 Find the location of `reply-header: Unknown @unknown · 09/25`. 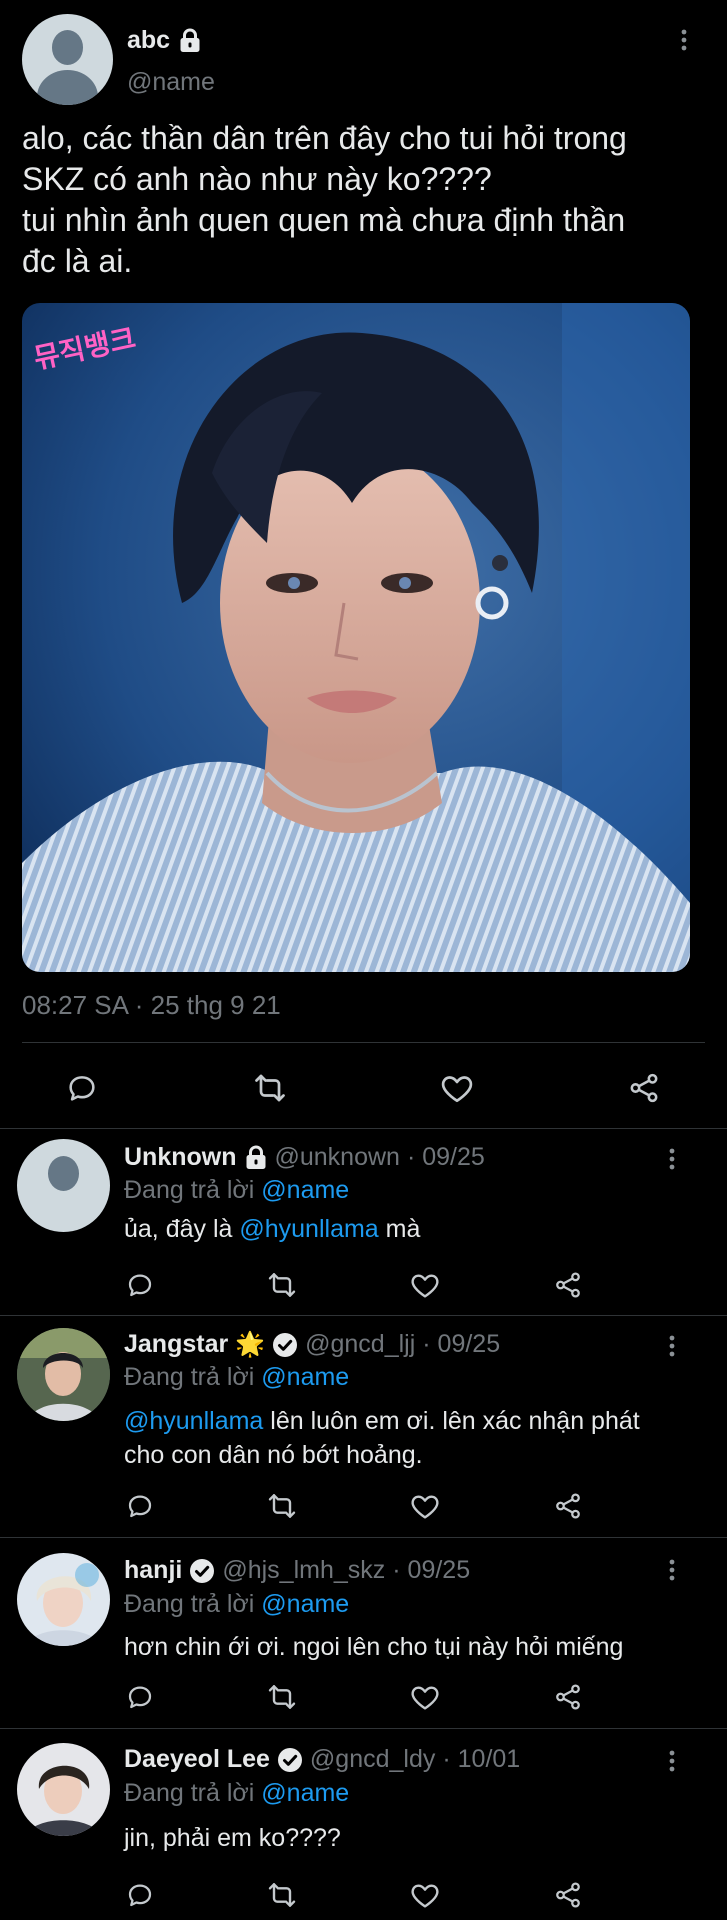

reply-header: Unknown @unknown · 09/25 is located at coordinates (304, 1157).